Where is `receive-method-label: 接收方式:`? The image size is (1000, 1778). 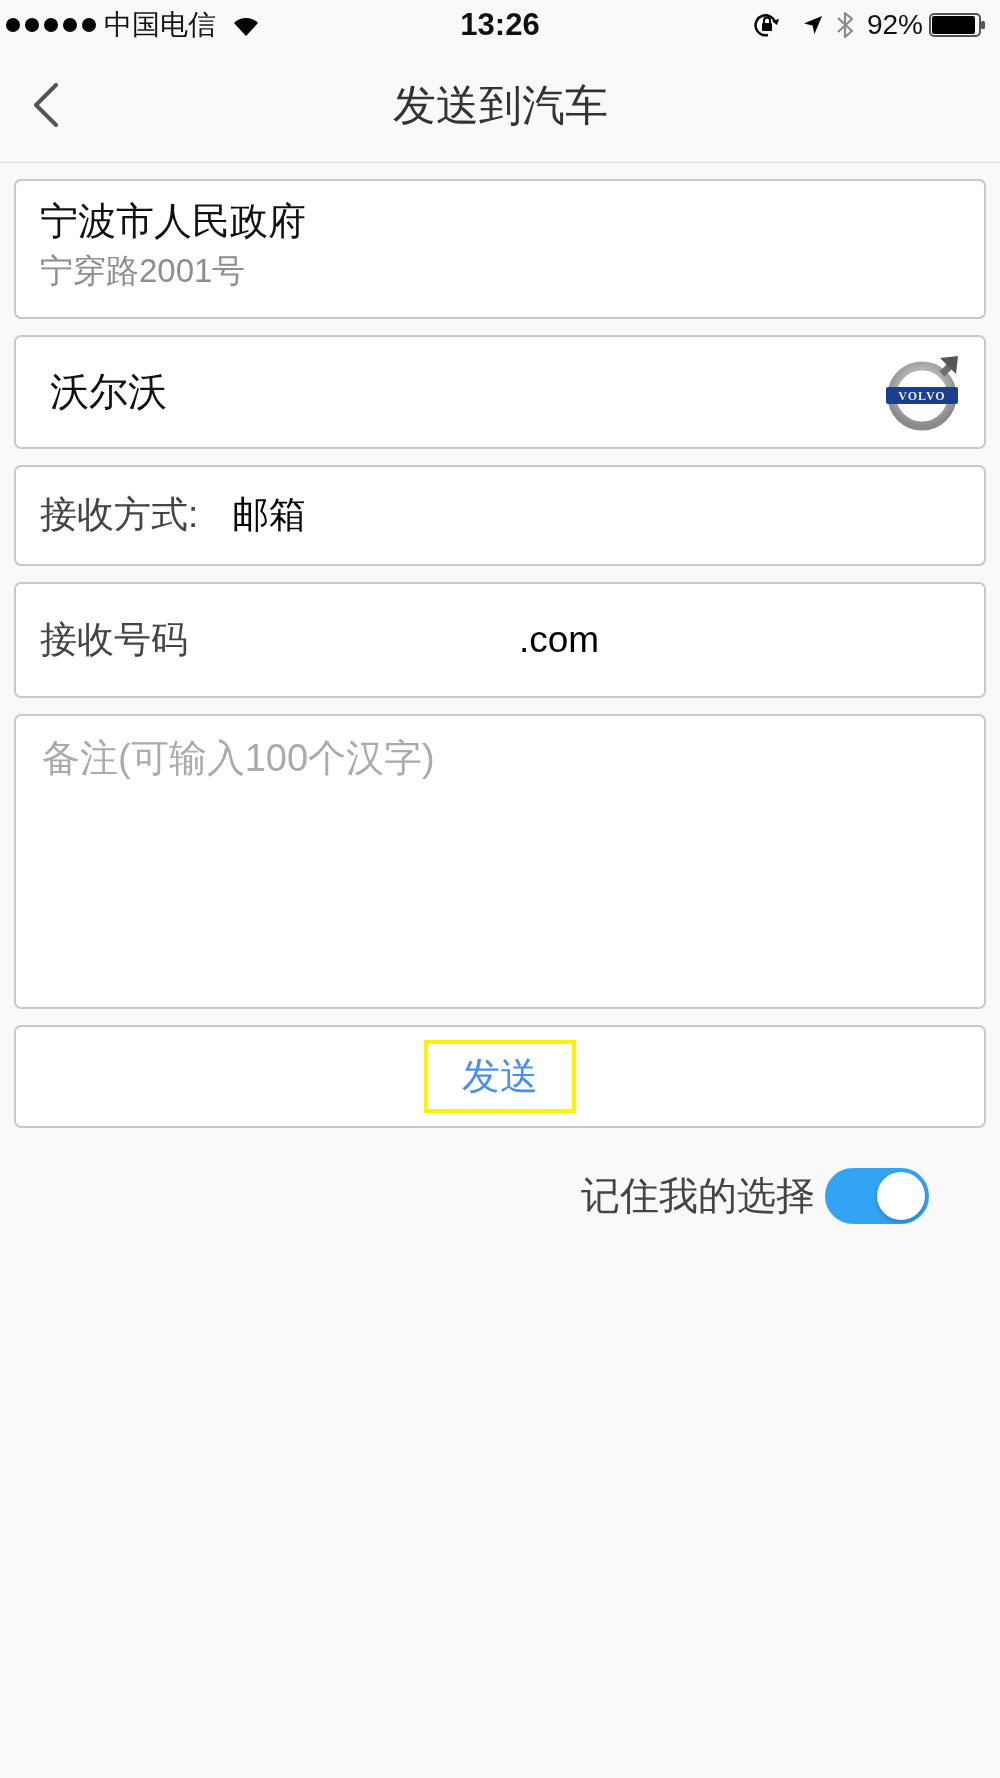 receive-method-label: 接收方式: is located at coordinates (119, 515).